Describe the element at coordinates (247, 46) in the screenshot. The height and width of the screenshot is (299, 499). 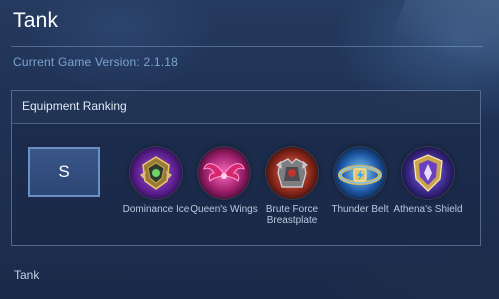
I see `title-divider` at that location.